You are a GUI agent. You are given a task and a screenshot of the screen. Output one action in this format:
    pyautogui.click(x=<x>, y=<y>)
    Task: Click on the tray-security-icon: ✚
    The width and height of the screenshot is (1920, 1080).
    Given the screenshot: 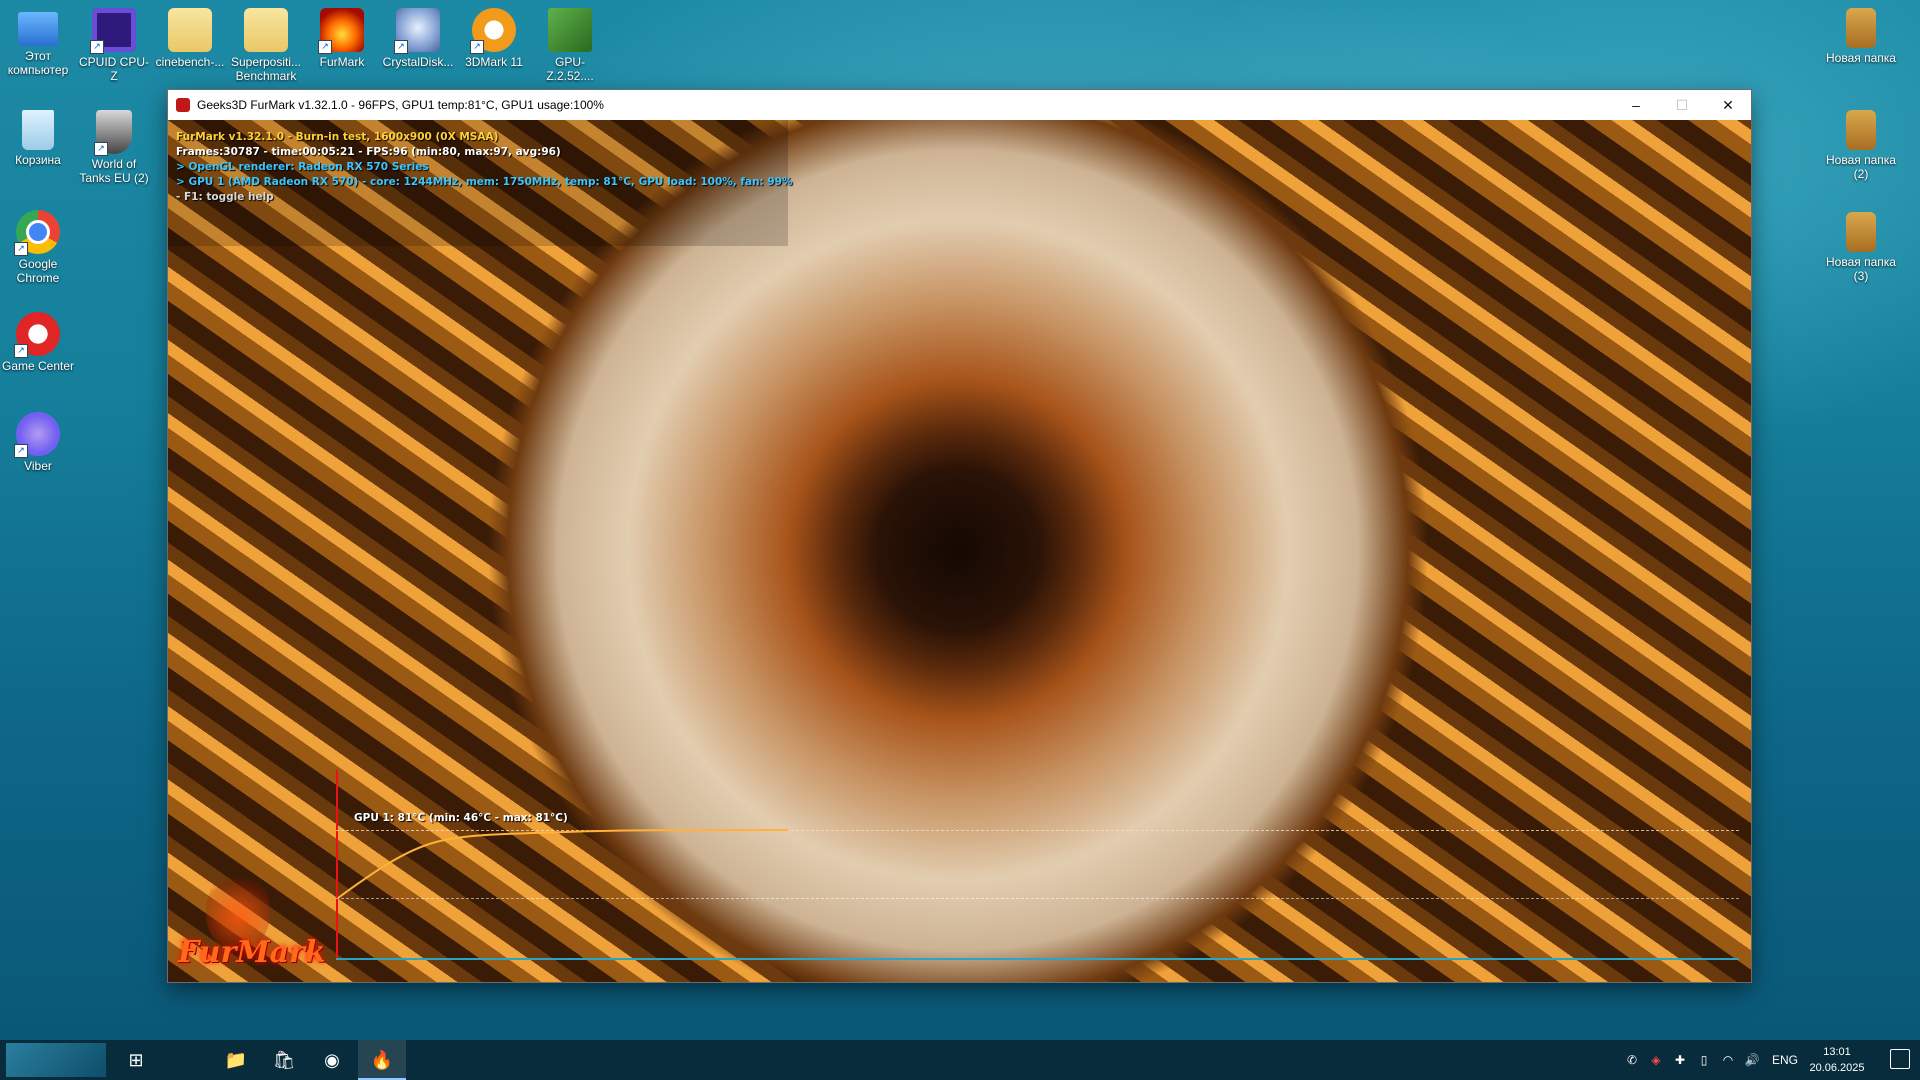 What is the action you would take?
    pyautogui.click(x=1680, y=1060)
    